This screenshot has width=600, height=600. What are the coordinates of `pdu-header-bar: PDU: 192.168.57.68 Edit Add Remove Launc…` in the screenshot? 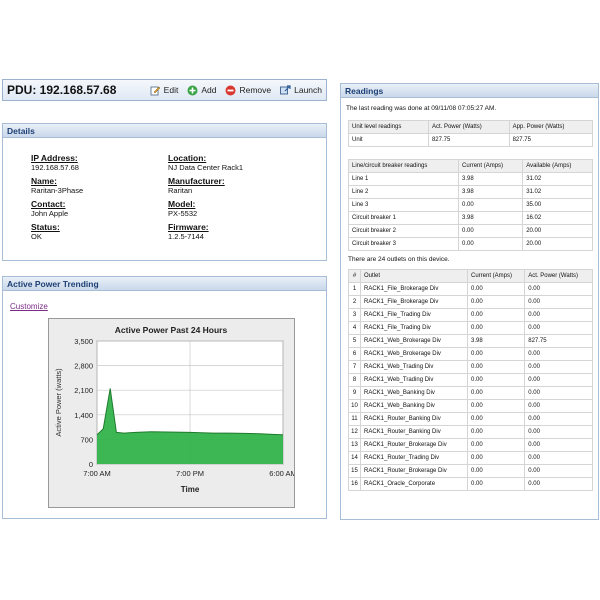 It's located at (164, 90).